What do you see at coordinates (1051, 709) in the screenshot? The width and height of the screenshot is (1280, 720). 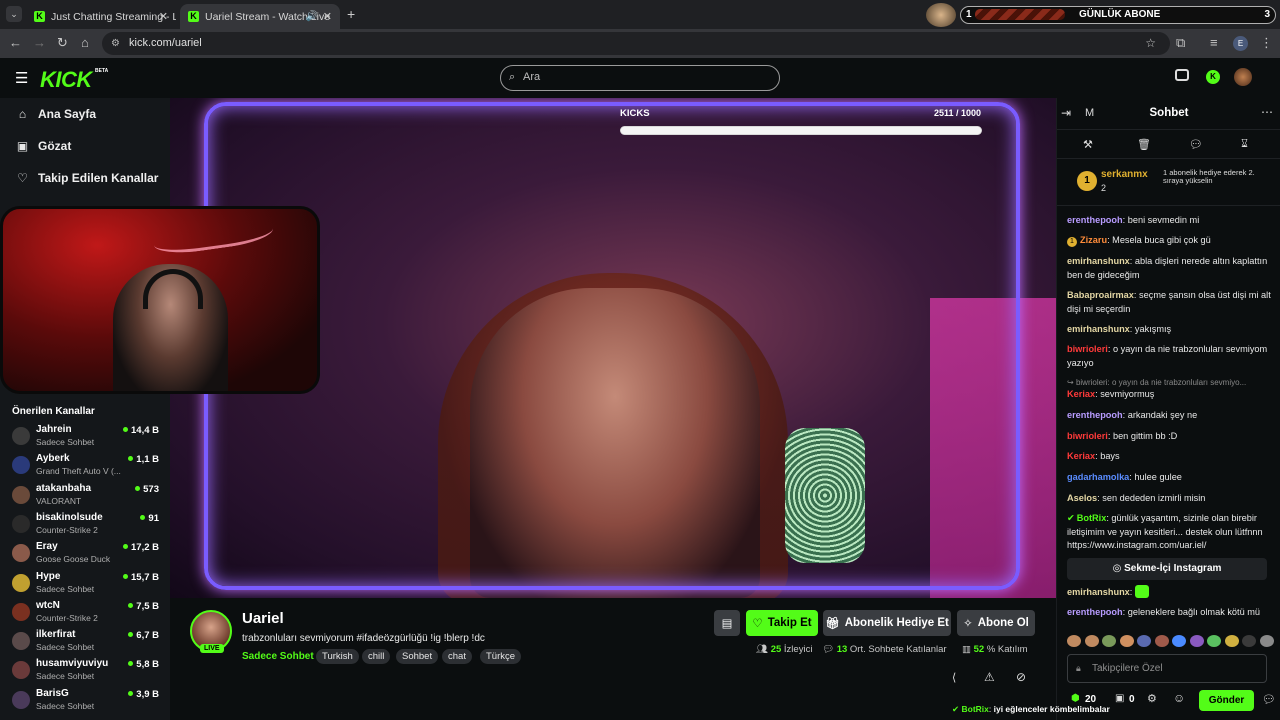 I see `bot-text: iyi eğlenceler kömbelimbalar` at bounding box center [1051, 709].